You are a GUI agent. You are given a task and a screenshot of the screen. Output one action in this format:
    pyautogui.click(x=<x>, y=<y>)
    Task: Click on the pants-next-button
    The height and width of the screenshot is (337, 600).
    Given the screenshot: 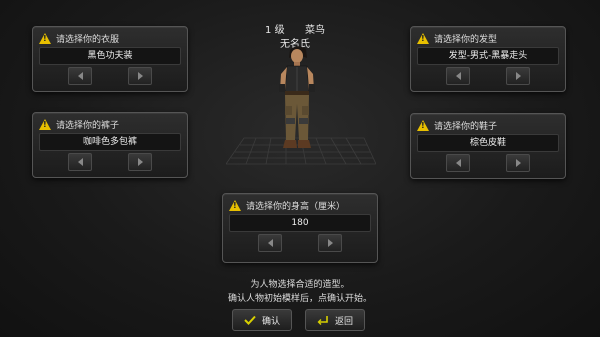 What is the action you would take?
    pyautogui.click(x=140, y=162)
    